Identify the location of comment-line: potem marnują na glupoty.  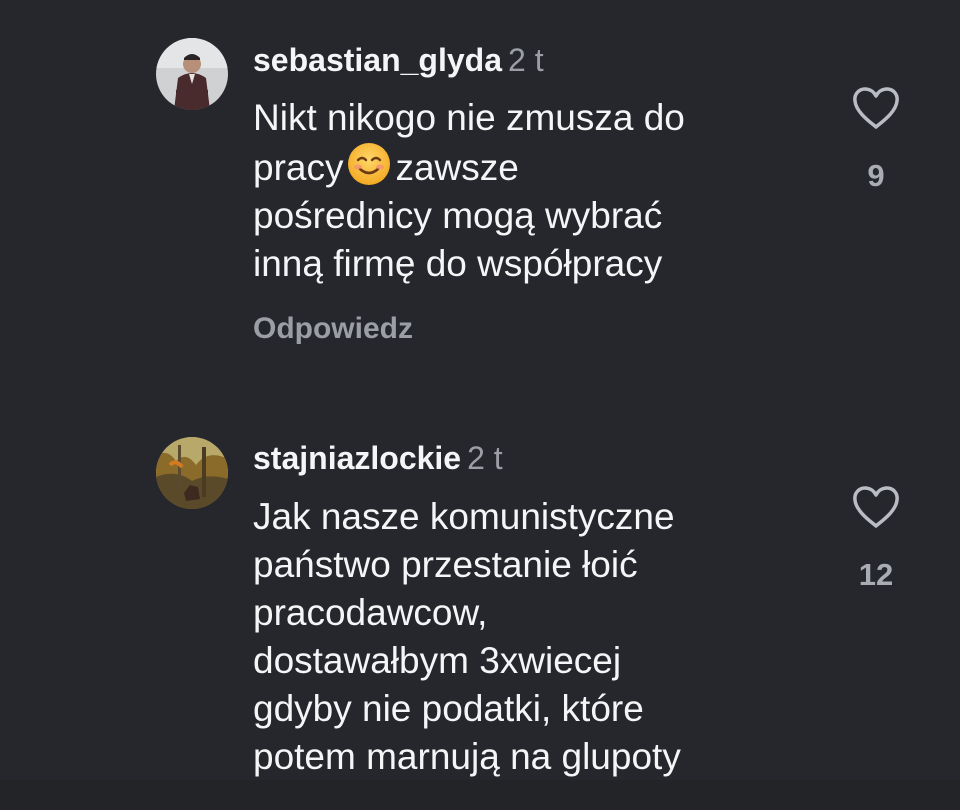
(467, 756).